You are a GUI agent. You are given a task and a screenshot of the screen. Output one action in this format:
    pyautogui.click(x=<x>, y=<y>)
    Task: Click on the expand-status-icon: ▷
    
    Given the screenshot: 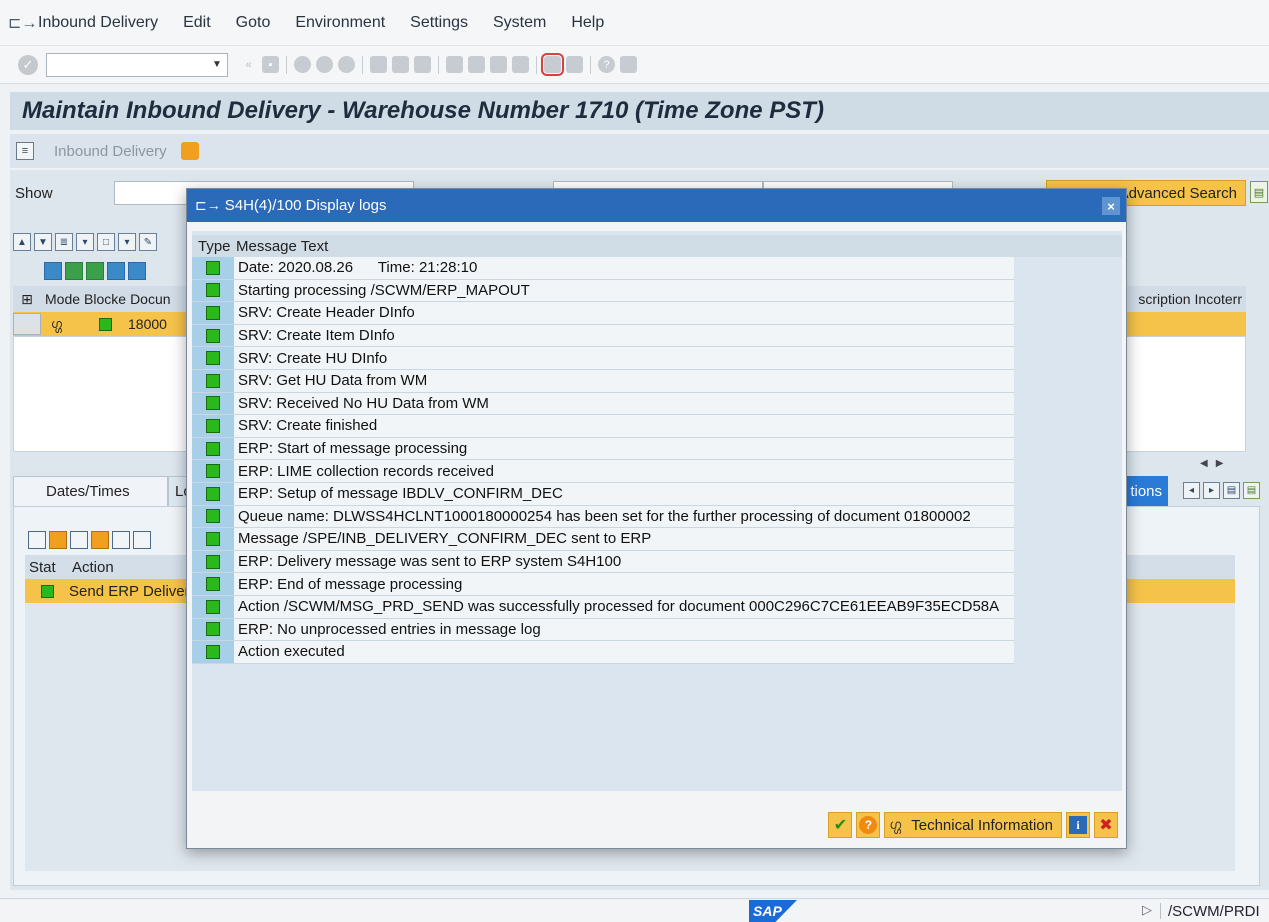 What is the action you would take?
    pyautogui.click(x=1147, y=910)
    